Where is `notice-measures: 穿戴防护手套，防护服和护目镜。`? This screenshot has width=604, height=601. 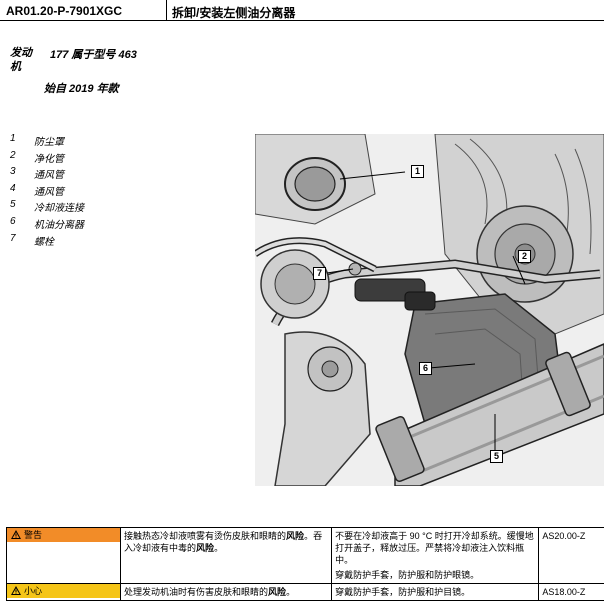 notice-measures: 穿戴防护手套，防护服和护目镜。 is located at coordinates (435, 592).